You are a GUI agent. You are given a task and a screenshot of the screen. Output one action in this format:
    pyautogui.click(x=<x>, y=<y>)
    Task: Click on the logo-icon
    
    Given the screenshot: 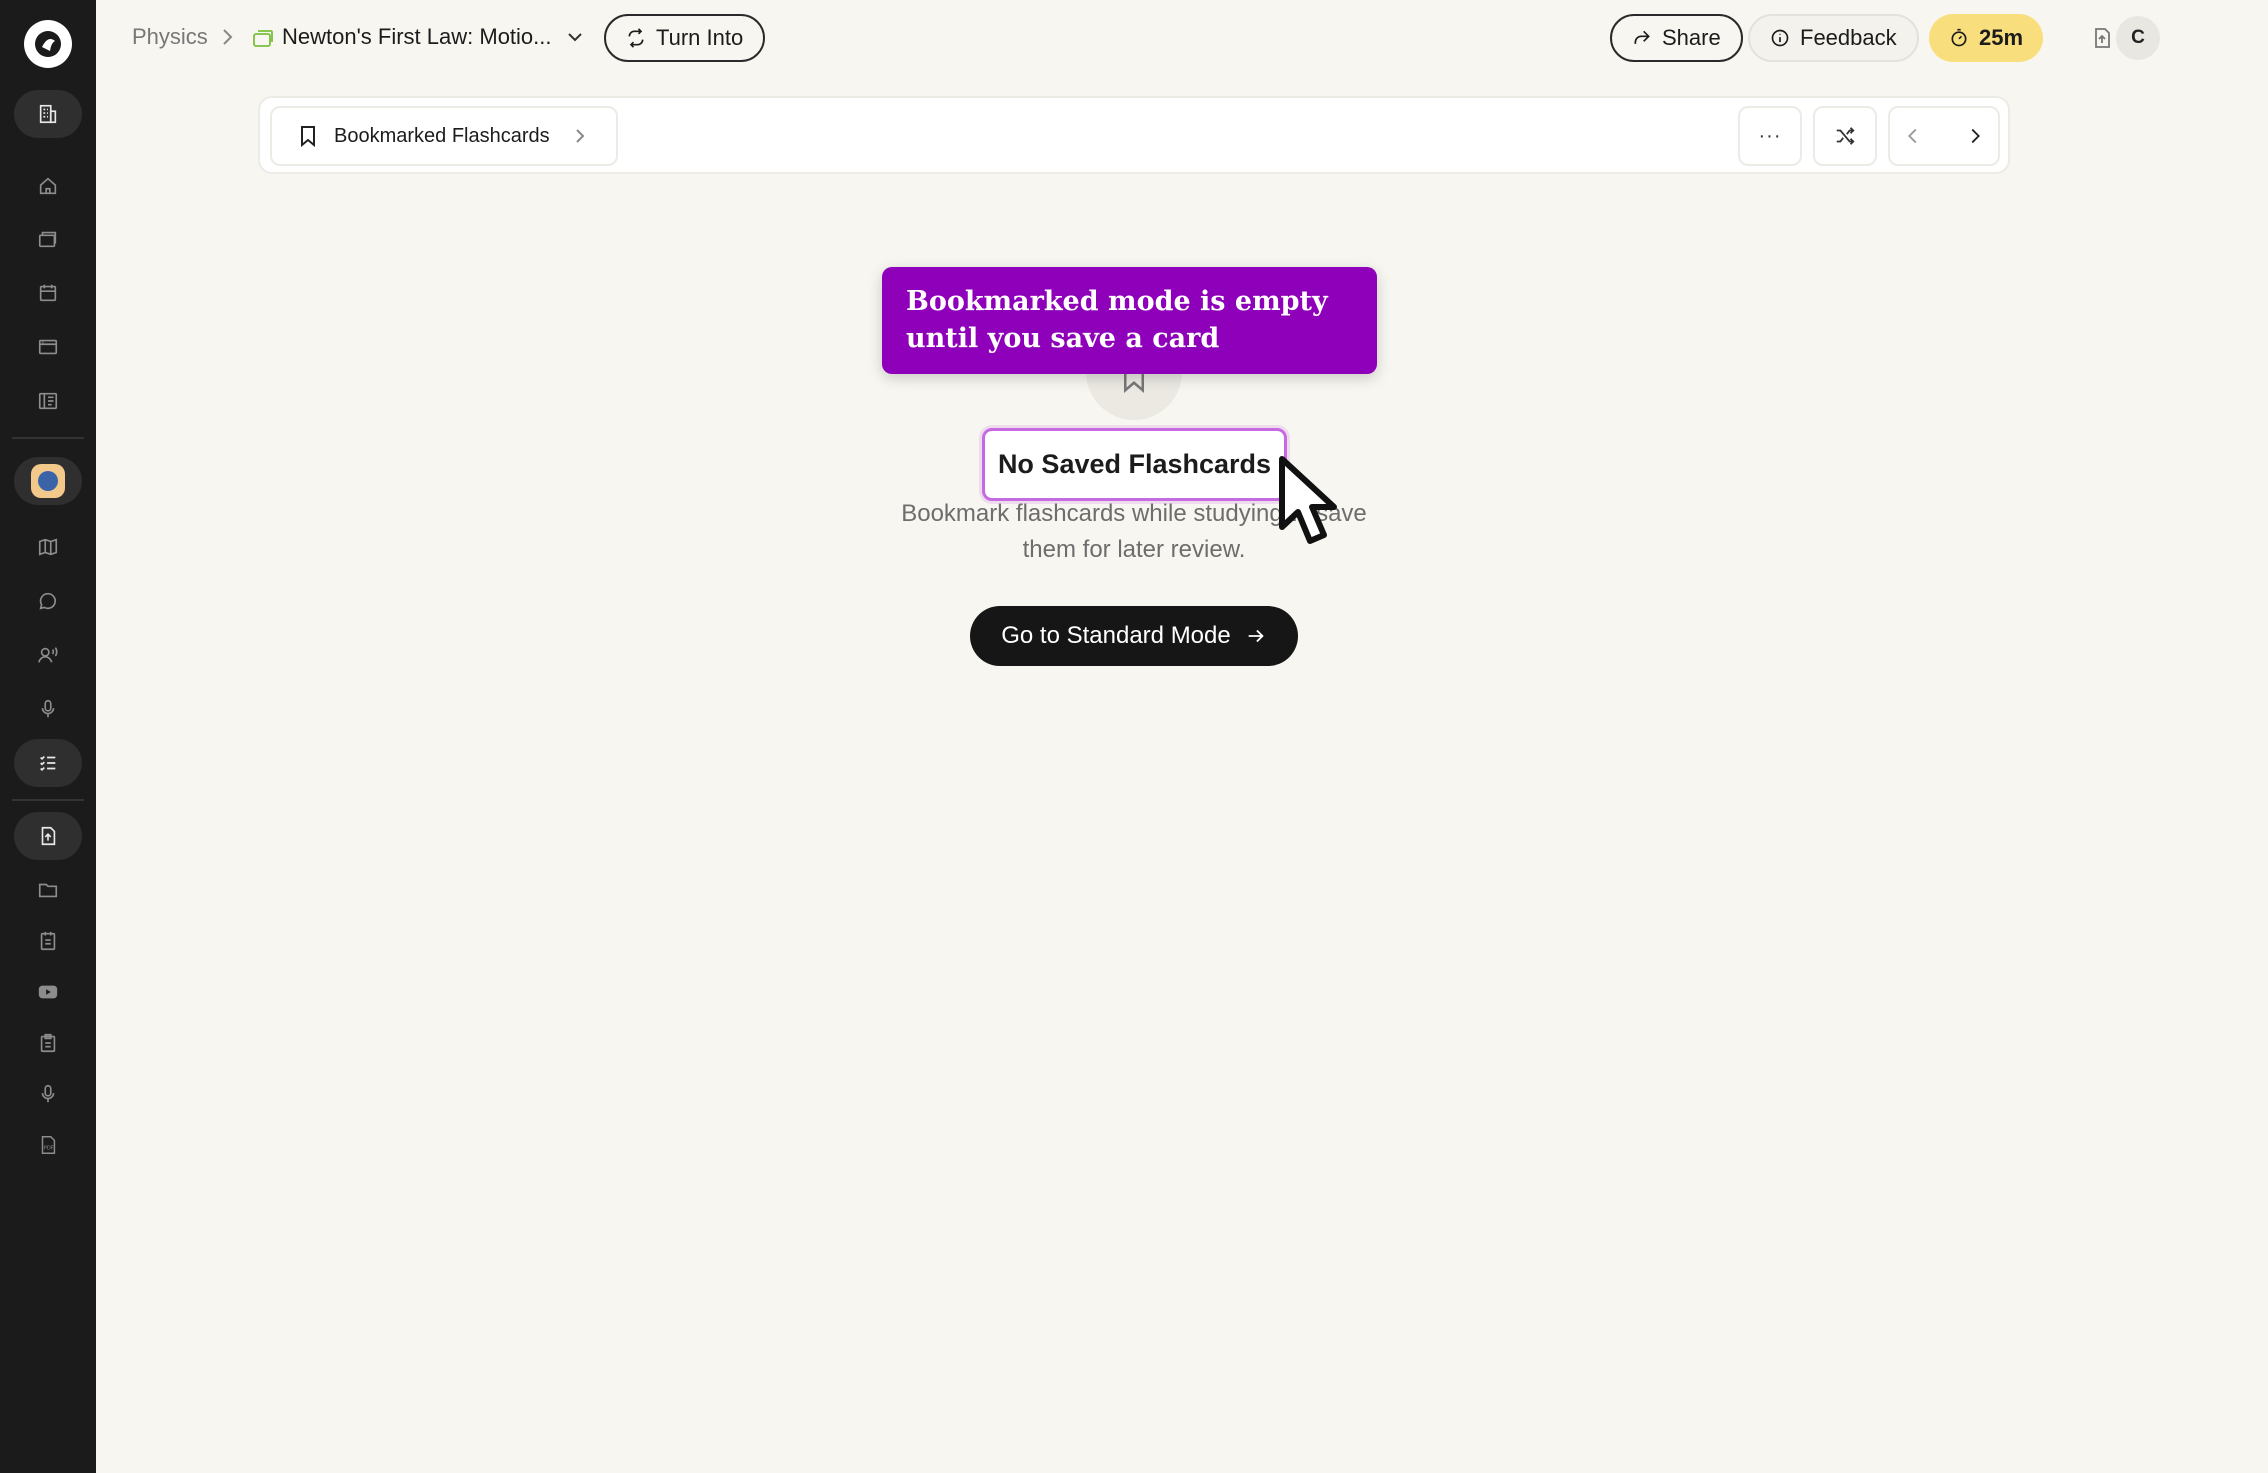 What is the action you would take?
    pyautogui.click(x=48, y=44)
    